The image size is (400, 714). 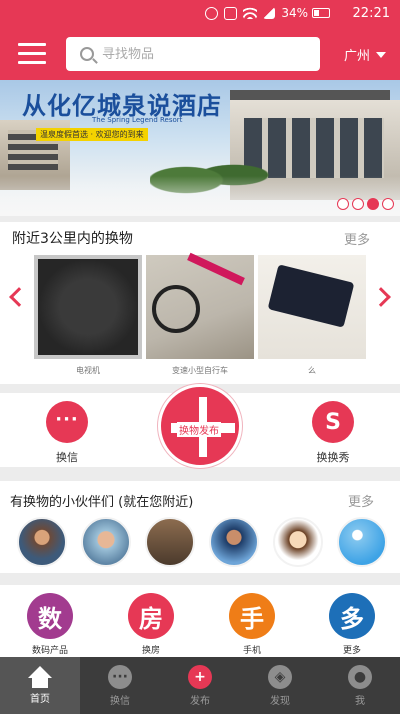 What do you see at coordinates (40, 677) in the screenshot?
I see `home-icon` at bounding box center [40, 677].